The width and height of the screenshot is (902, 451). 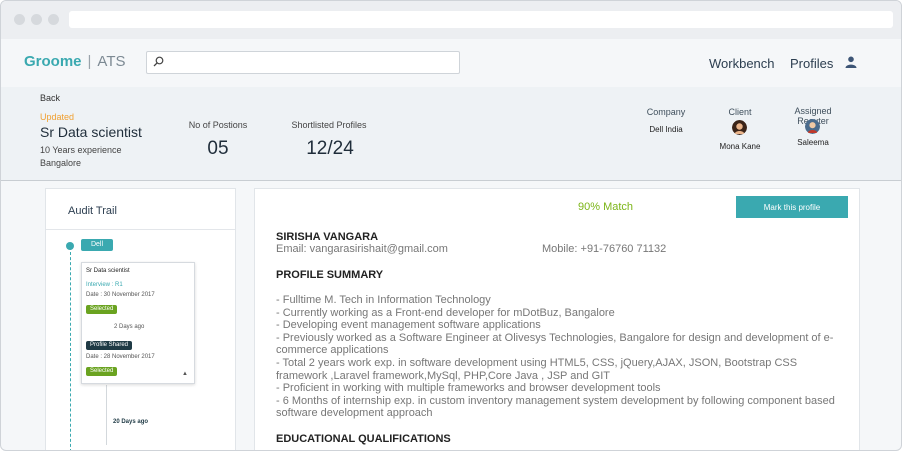 What do you see at coordinates (740, 146) in the screenshot?
I see `client-value: Mona Kane` at bounding box center [740, 146].